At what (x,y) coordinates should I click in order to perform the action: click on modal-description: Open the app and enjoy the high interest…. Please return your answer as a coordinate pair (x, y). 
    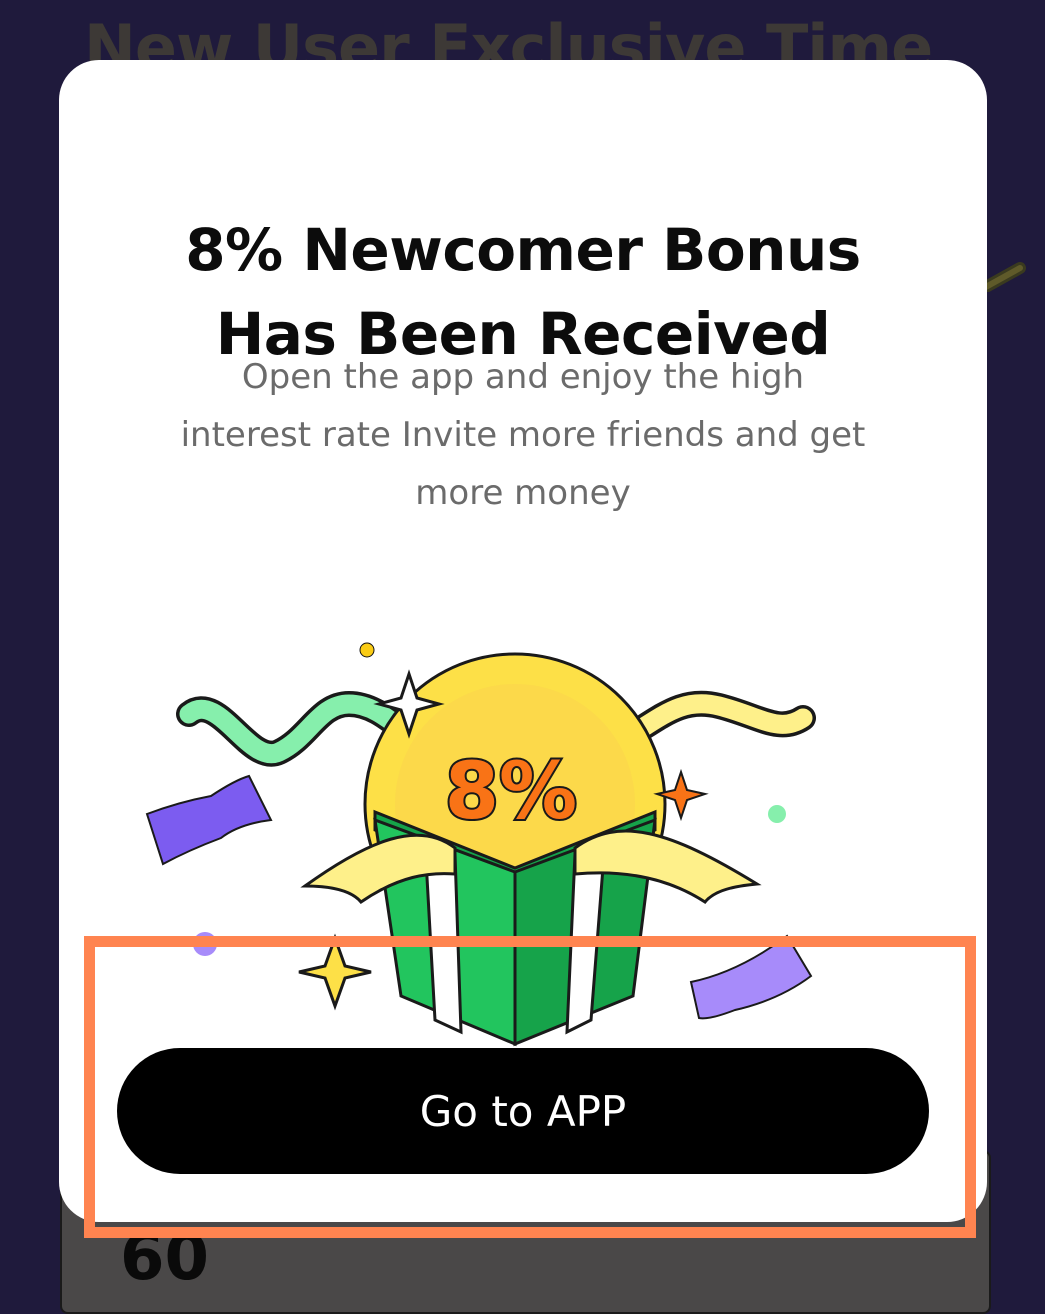
    Looking at the image, I should click on (523, 435).